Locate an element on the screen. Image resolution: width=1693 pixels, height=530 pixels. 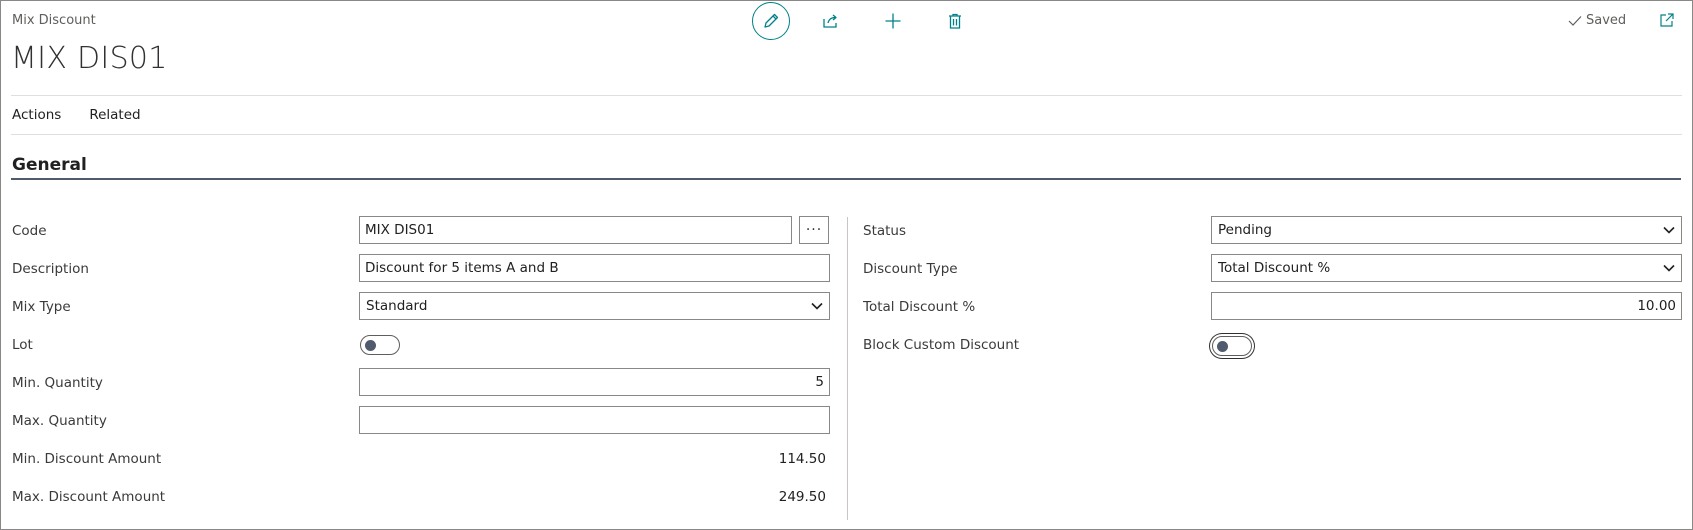
description-input: Discount for 5 items A and B is located at coordinates (594, 268).